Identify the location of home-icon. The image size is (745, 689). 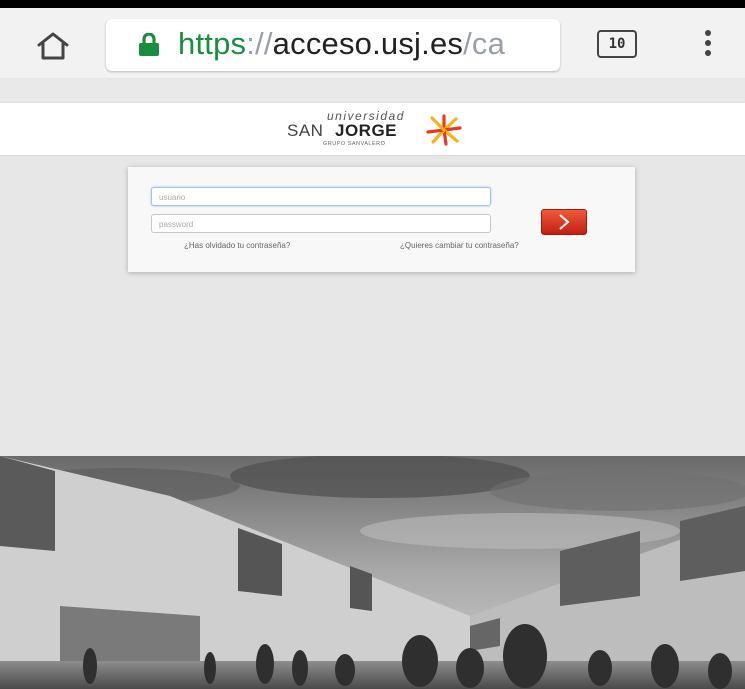
(53, 46).